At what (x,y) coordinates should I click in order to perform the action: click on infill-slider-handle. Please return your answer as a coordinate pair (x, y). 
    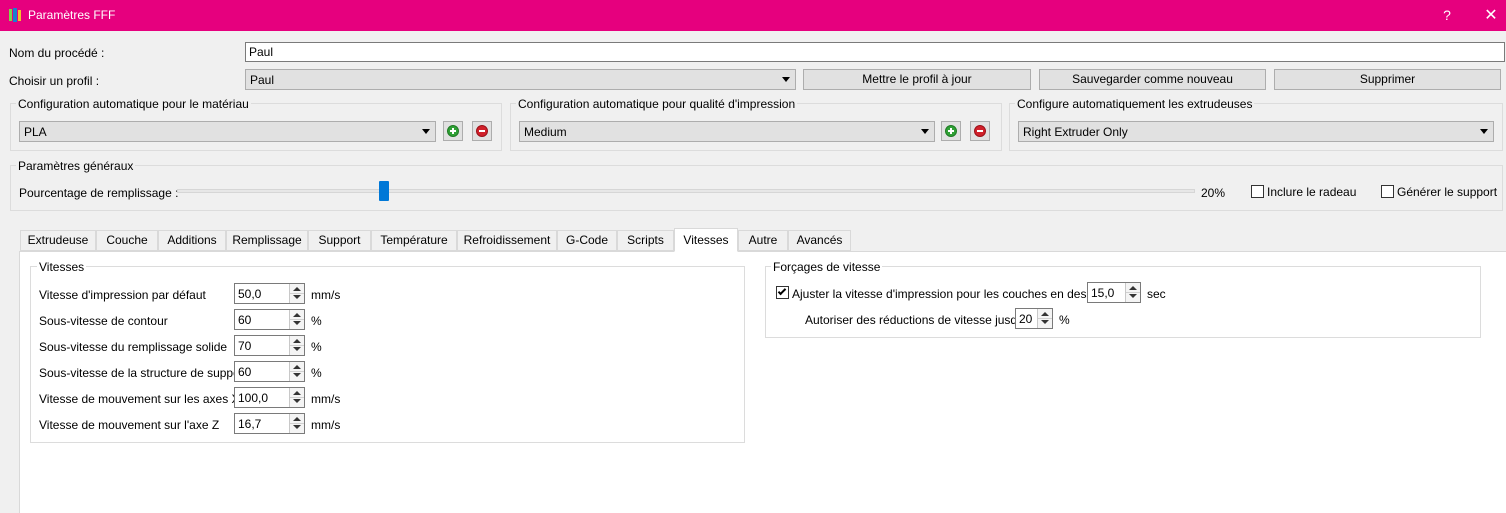
    Looking at the image, I should click on (383, 191).